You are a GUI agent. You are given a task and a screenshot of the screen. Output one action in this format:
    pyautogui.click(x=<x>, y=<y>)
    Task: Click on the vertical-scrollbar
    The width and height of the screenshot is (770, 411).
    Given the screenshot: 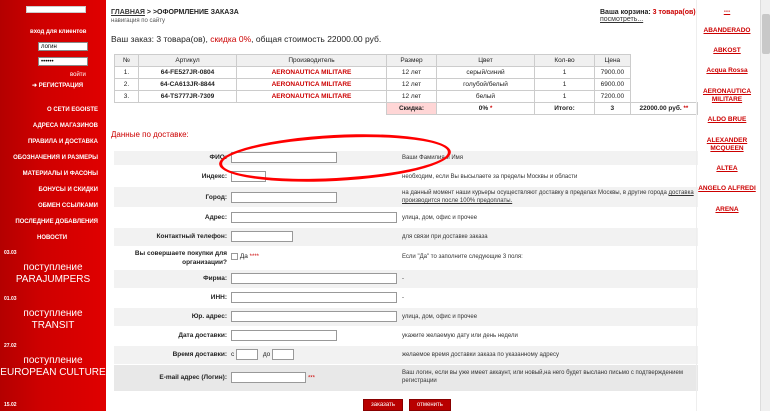 What is the action you would take?
    pyautogui.click(x=765, y=205)
    